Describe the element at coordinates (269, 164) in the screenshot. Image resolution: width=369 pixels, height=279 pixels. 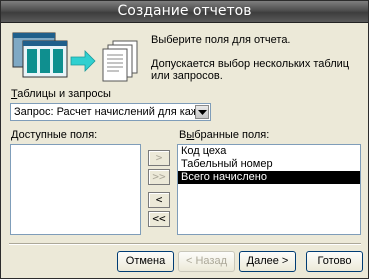
I see `list-item: Табельный номер` at that location.